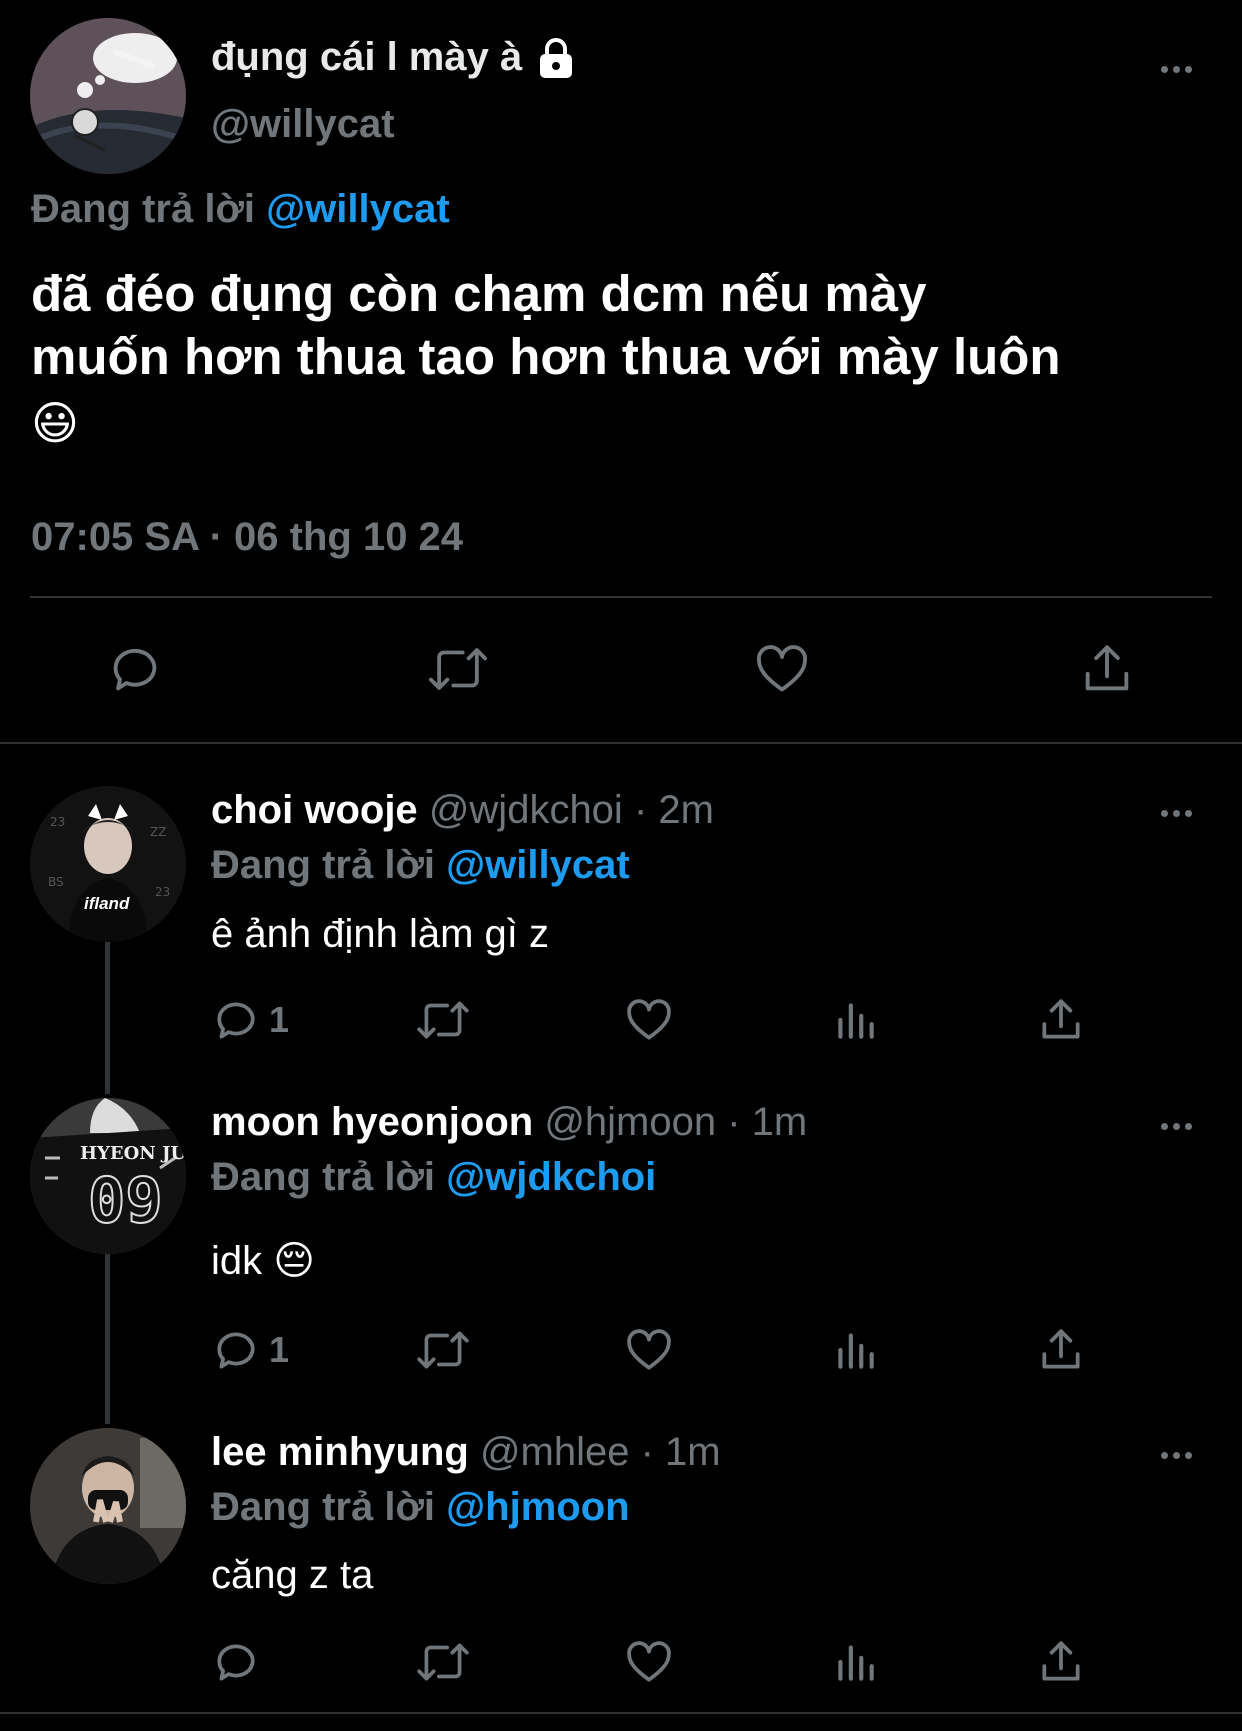  What do you see at coordinates (303, 124) in the screenshot?
I see `main-handle: @willycat` at bounding box center [303, 124].